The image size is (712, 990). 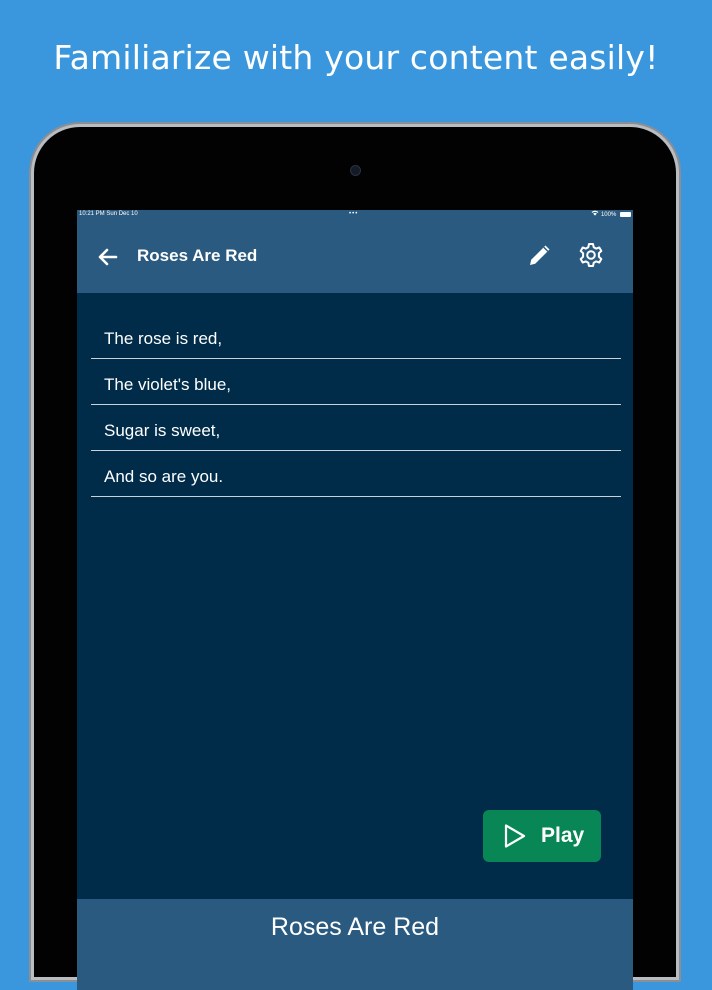 I want to click on battery-percent: 100%, so click(x=608, y=215).